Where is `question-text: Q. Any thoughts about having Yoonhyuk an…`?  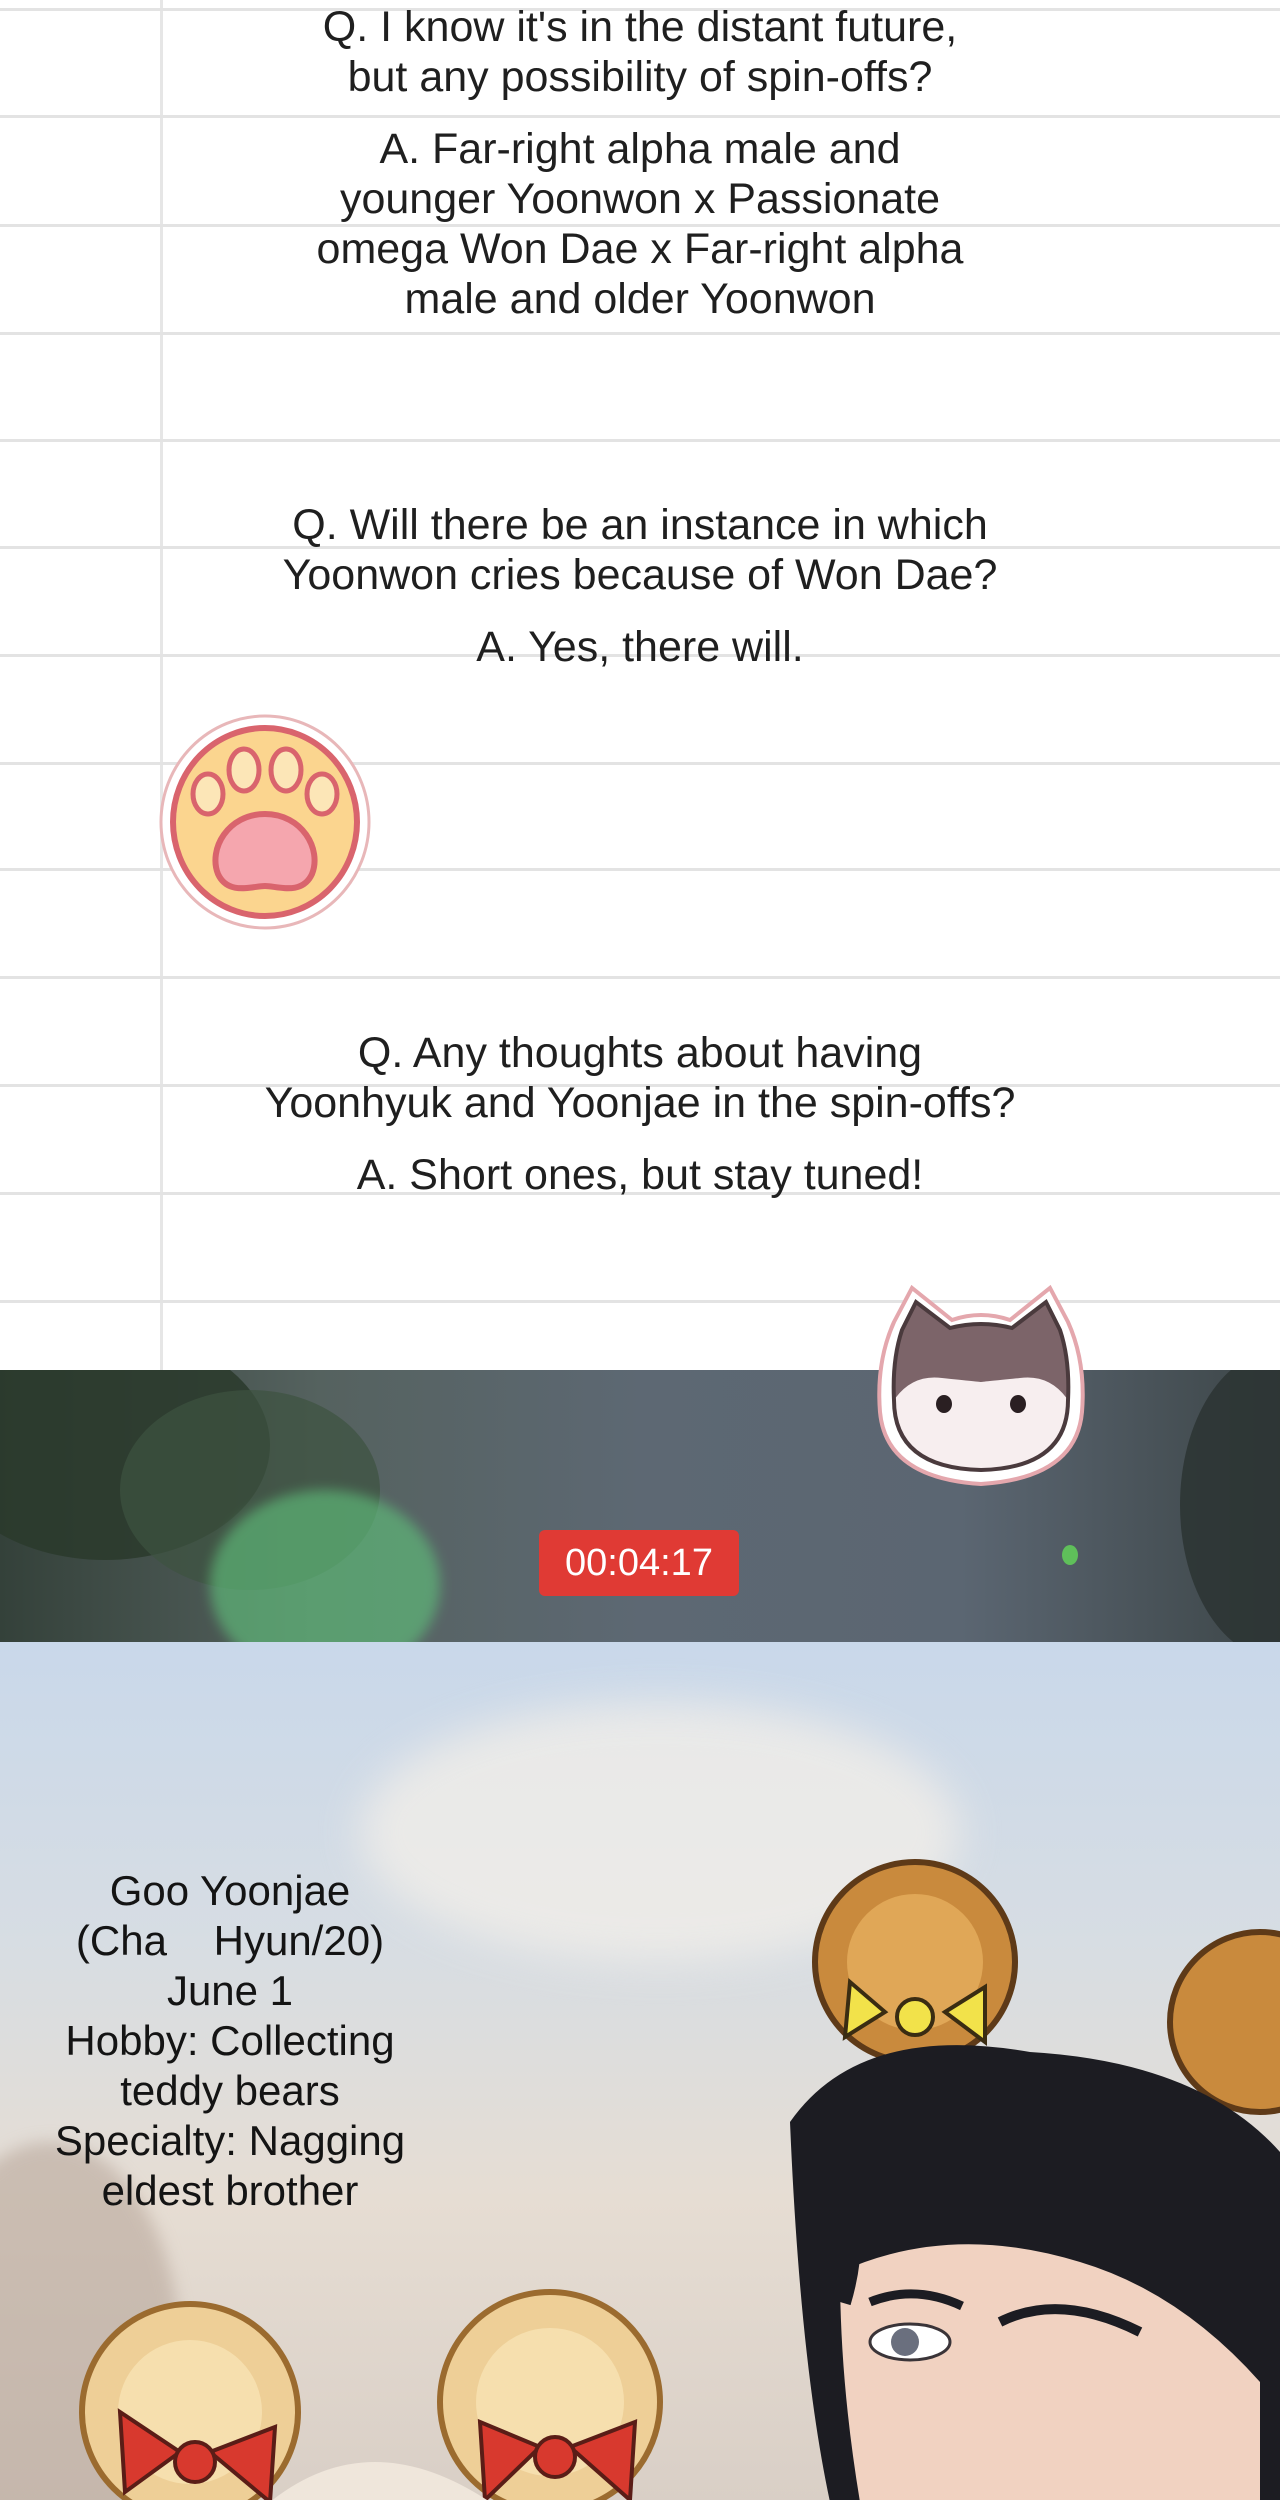
question-text: Q. Any thoughts about having Yoonhyuk an… is located at coordinates (640, 1078).